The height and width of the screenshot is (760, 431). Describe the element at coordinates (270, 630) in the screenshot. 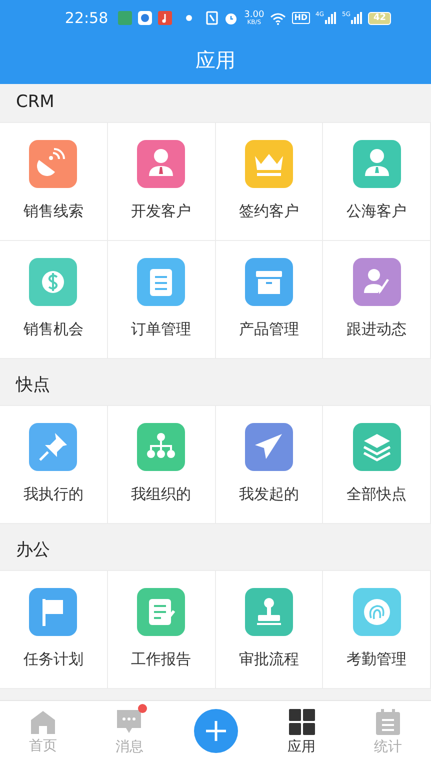

I see `app-tile: 审批流程` at that location.